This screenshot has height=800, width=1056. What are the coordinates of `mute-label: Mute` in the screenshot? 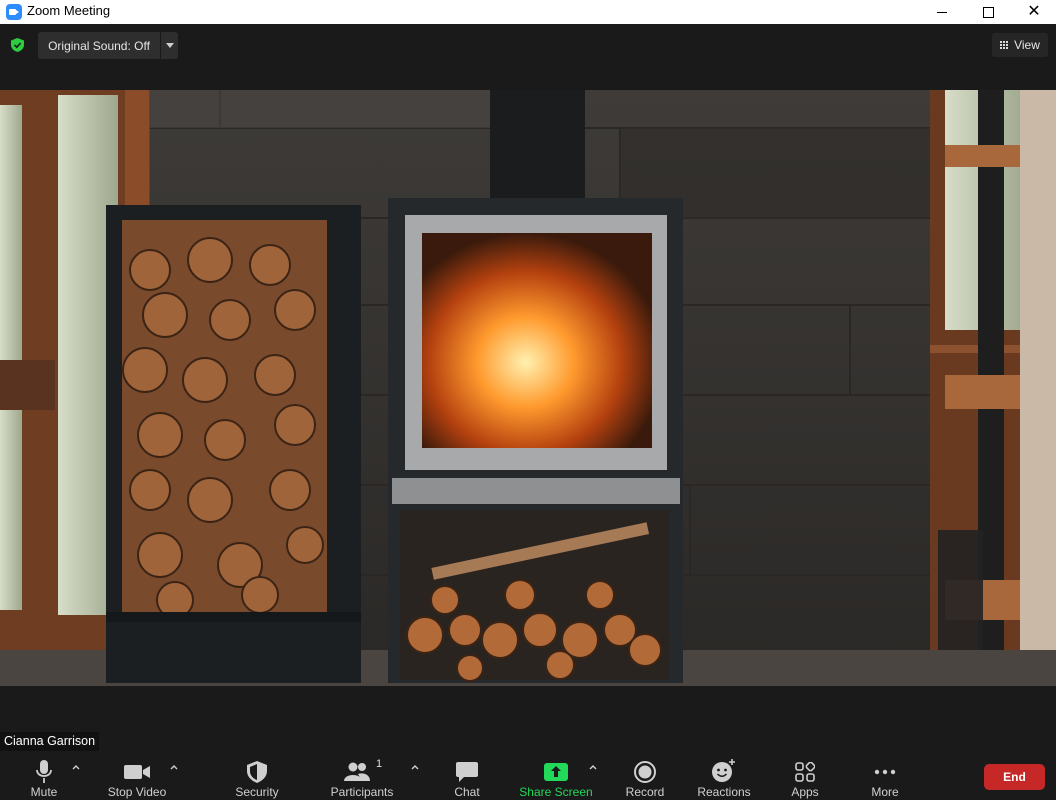 It's located at (44, 792).